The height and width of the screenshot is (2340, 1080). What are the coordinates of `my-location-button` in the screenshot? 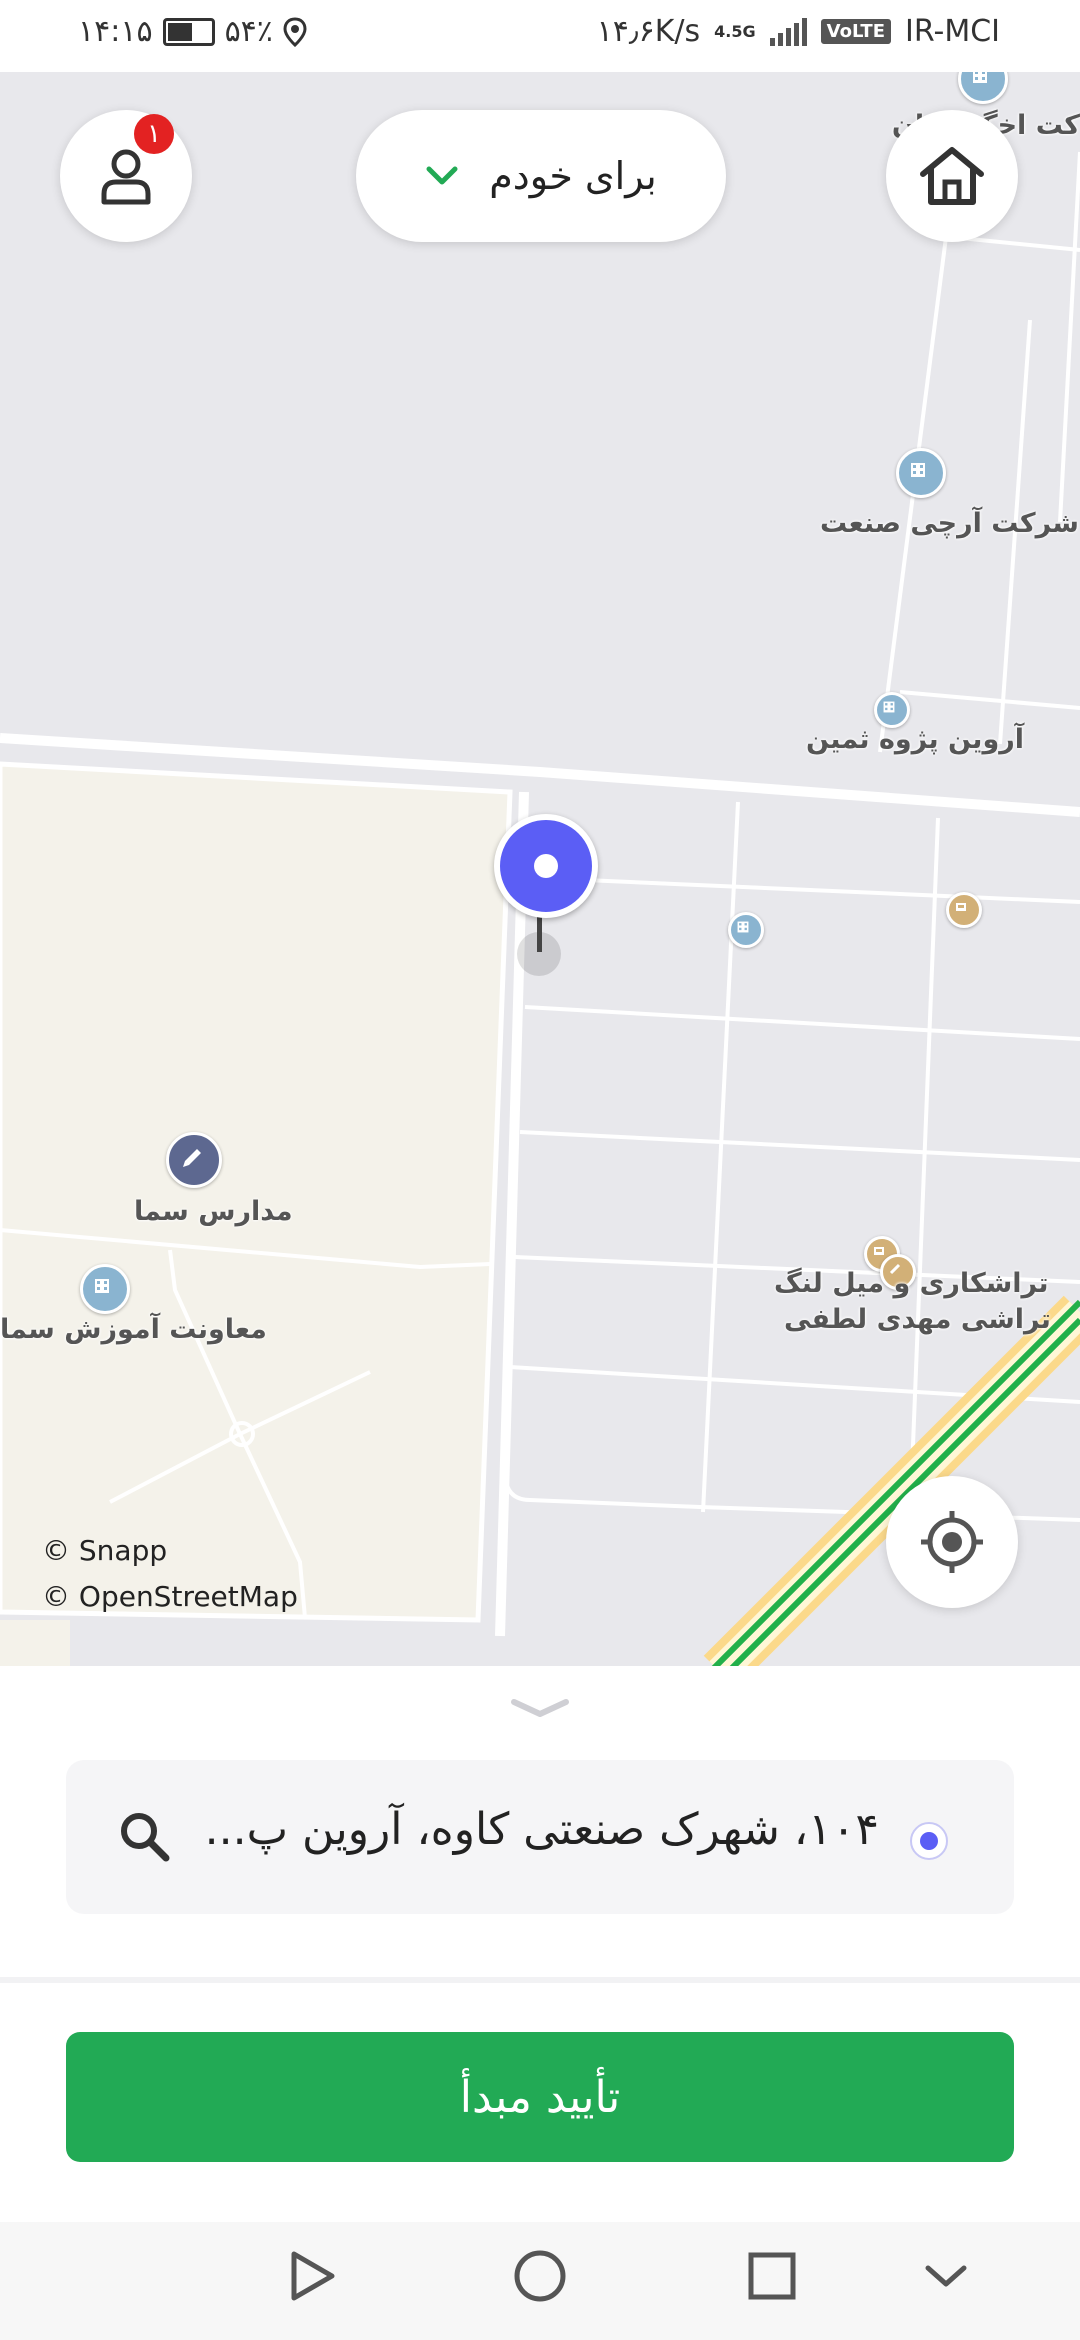 It's located at (952, 1542).